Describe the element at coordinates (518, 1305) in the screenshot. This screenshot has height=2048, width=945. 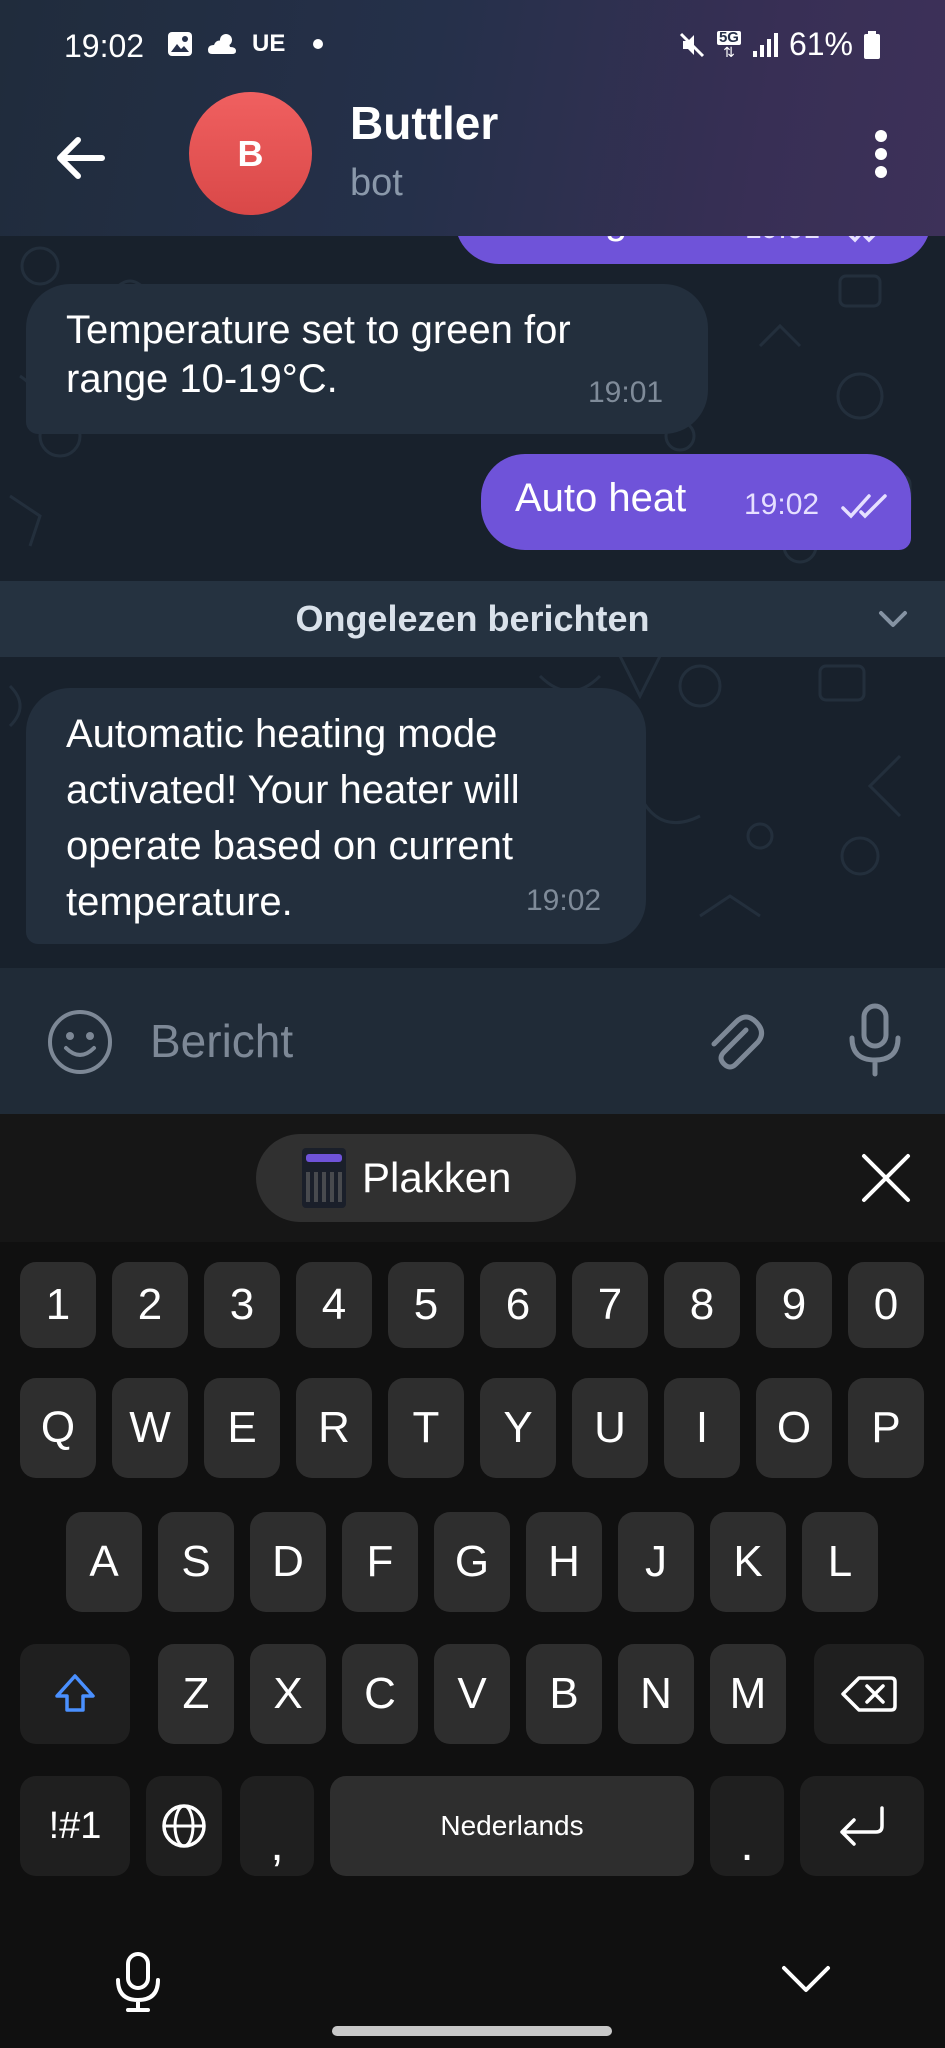
I see `key-6: 6` at that location.